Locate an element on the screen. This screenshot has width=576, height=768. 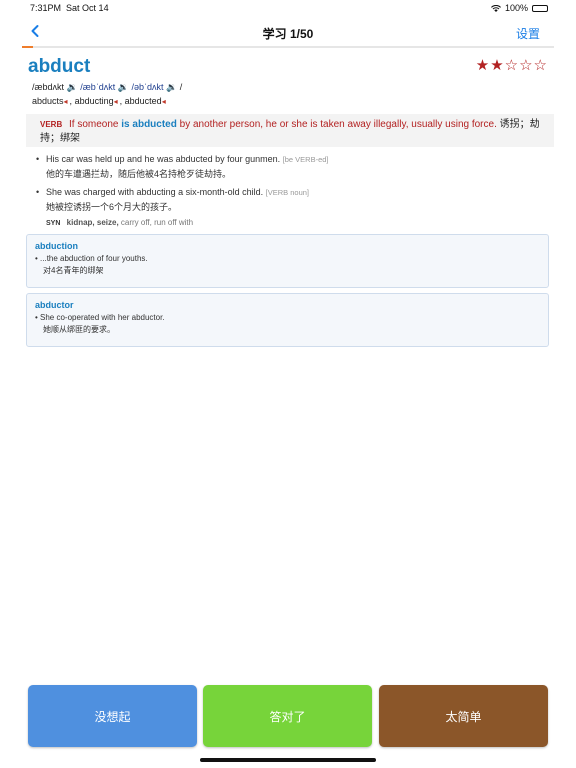
pron-end: / is located at coordinates (181, 87).